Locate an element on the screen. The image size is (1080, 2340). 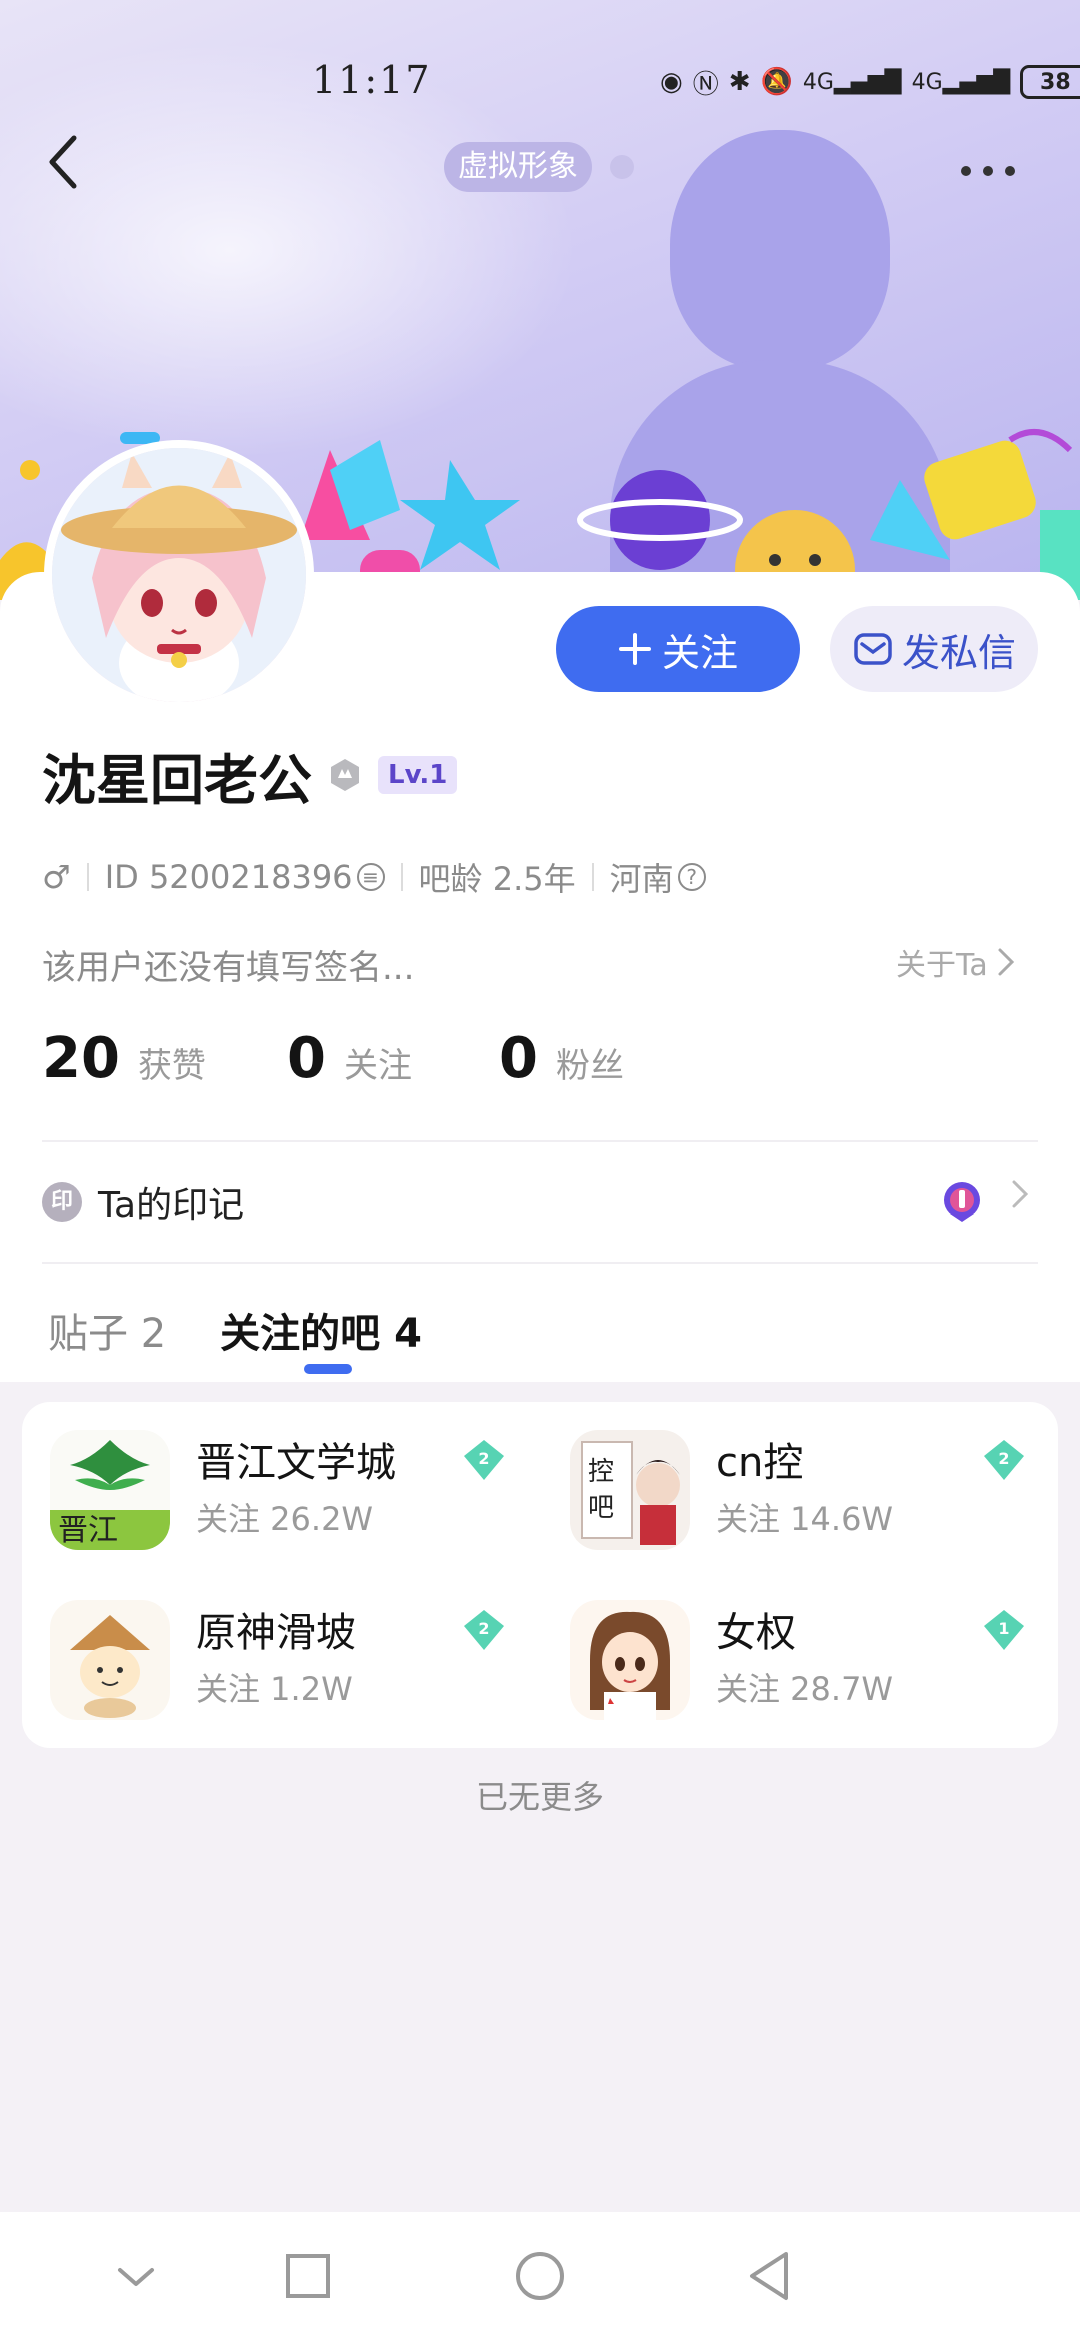
status-bar: 11:17 ◉ Ⓝ ✱ 🔕 4G▂▄▆█ 4G▂▄▆█ 38 is located at coordinates (540, 82).